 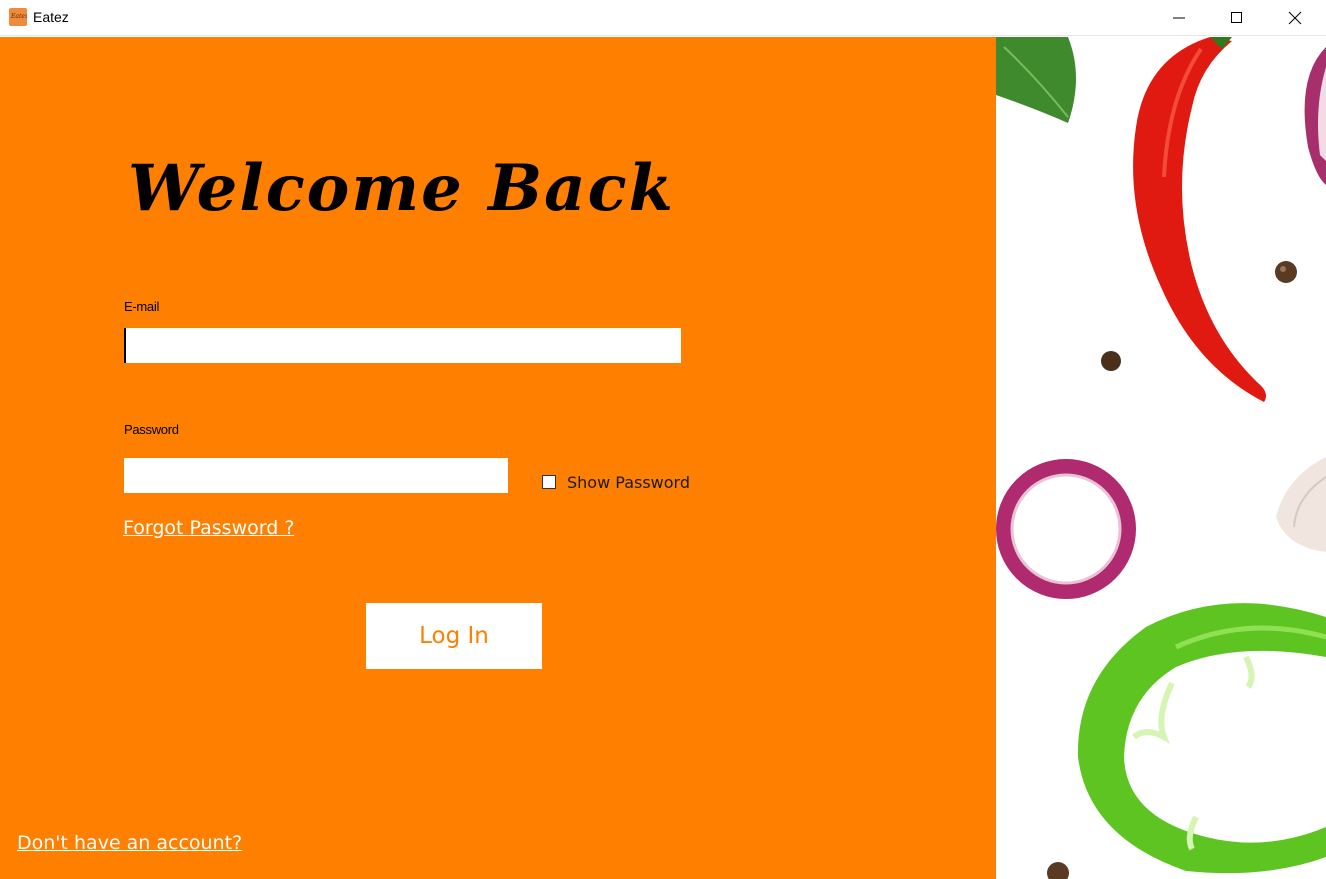 I want to click on email-input, so click(x=402, y=345).